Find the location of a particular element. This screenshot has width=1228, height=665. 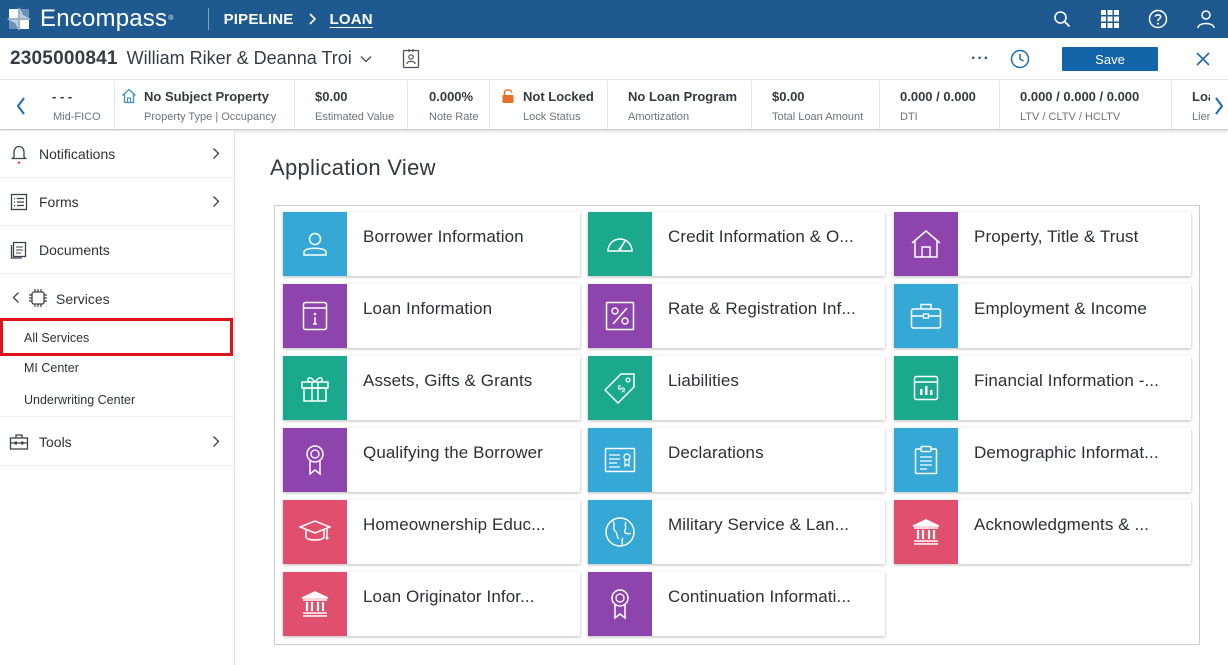

metric-label: Lock Status is located at coordinates (552, 117).